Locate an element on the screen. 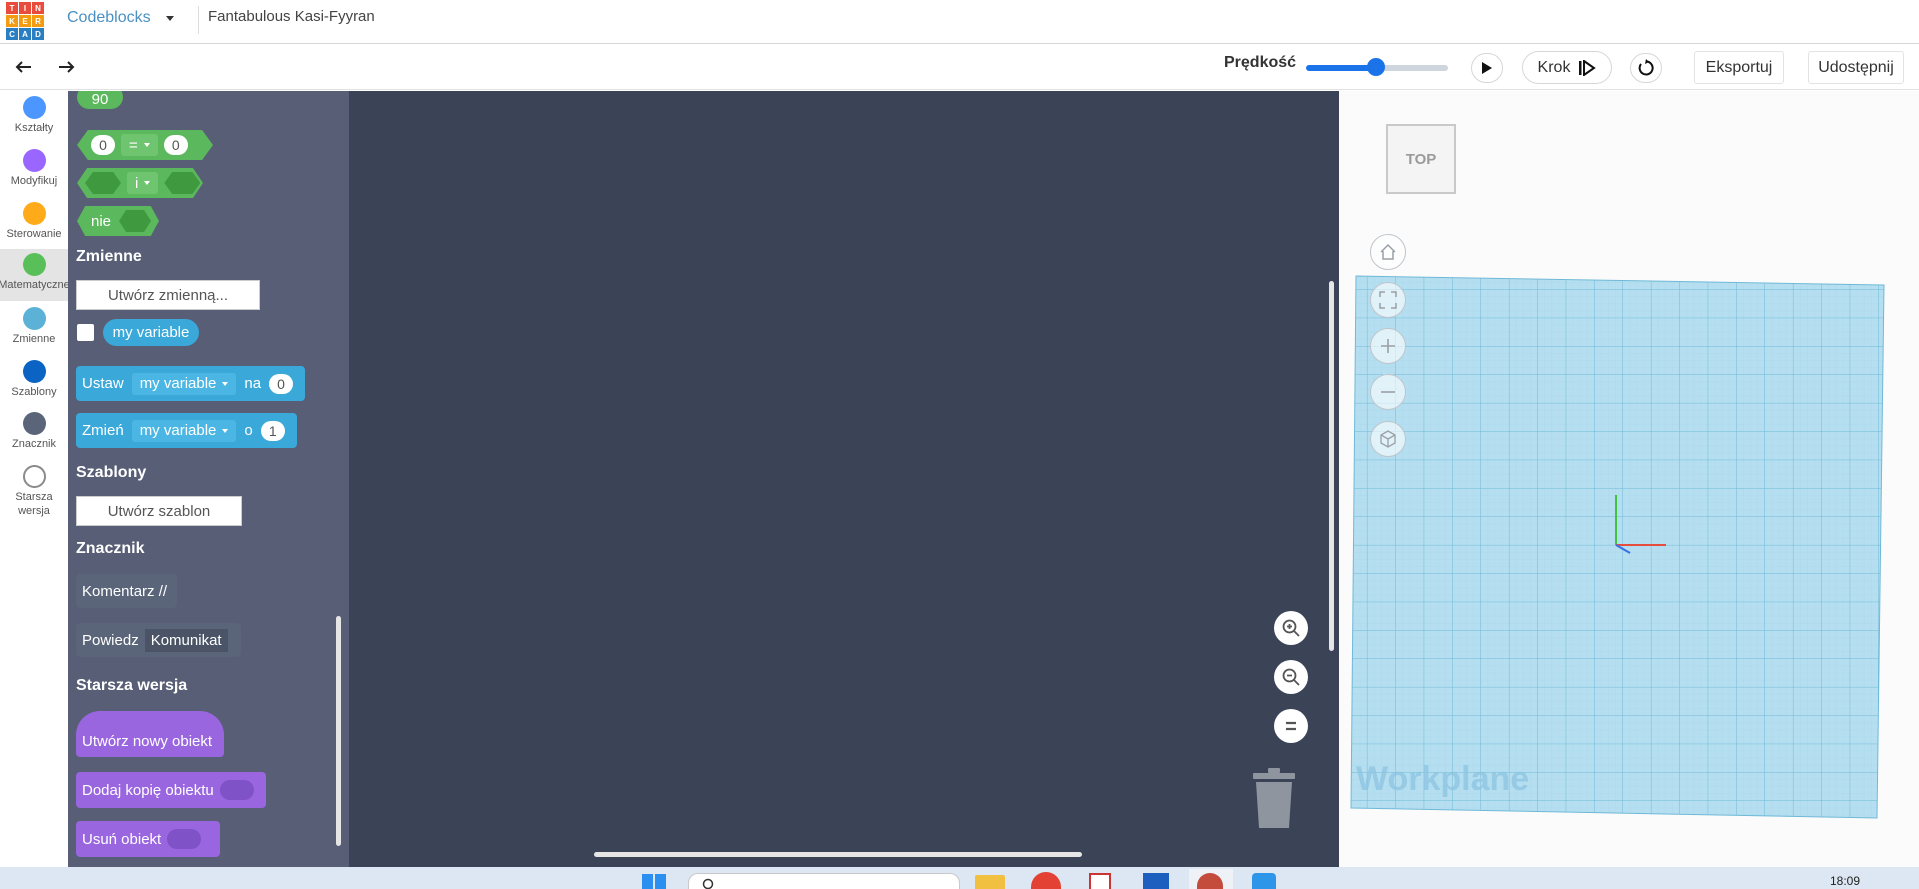 The width and height of the screenshot is (1919, 889). say-message-input: Komunikat is located at coordinates (186, 640).